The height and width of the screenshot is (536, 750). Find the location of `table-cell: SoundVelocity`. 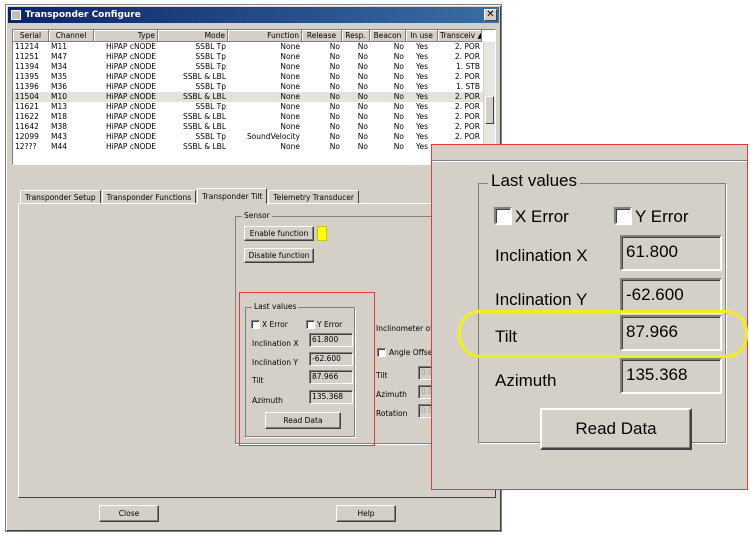

table-cell: SoundVelocity is located at coordinates (273, 136).